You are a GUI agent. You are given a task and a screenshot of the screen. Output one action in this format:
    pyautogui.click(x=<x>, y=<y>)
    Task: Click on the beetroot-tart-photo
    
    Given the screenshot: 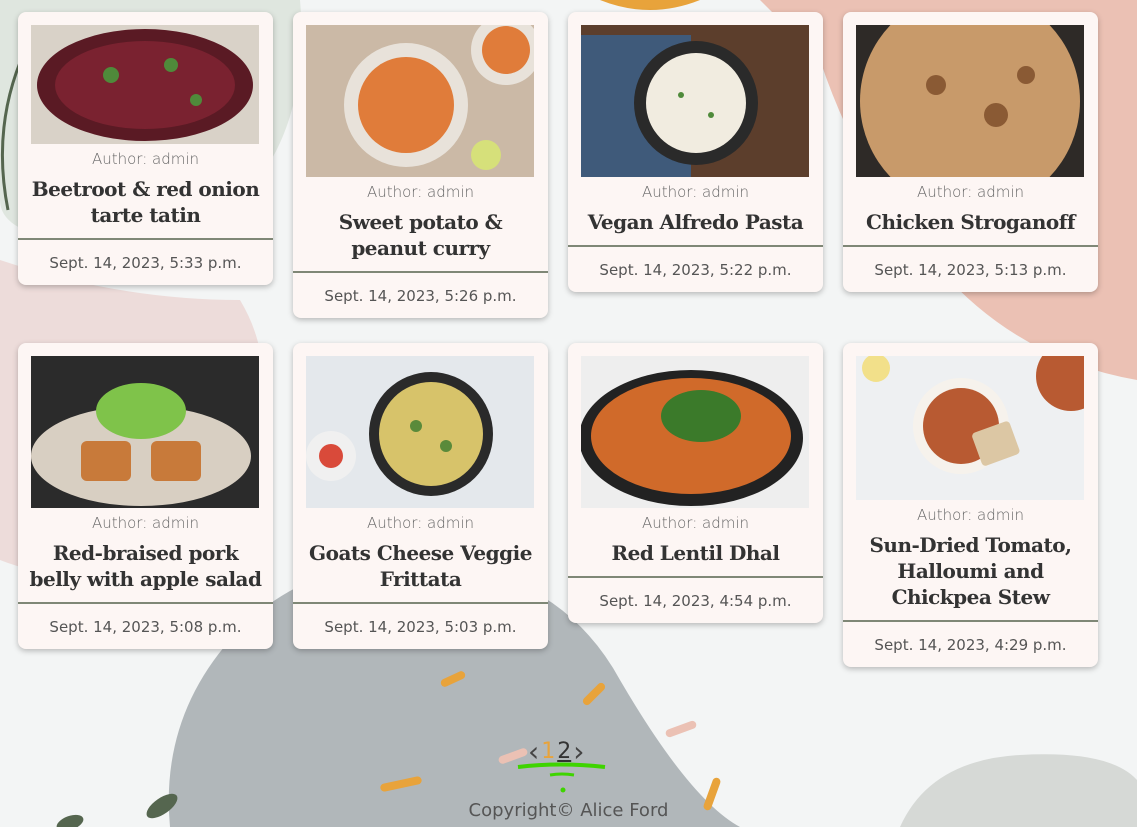 What is the action you would take?
    pyautogui.click(x=145, y=84)
    